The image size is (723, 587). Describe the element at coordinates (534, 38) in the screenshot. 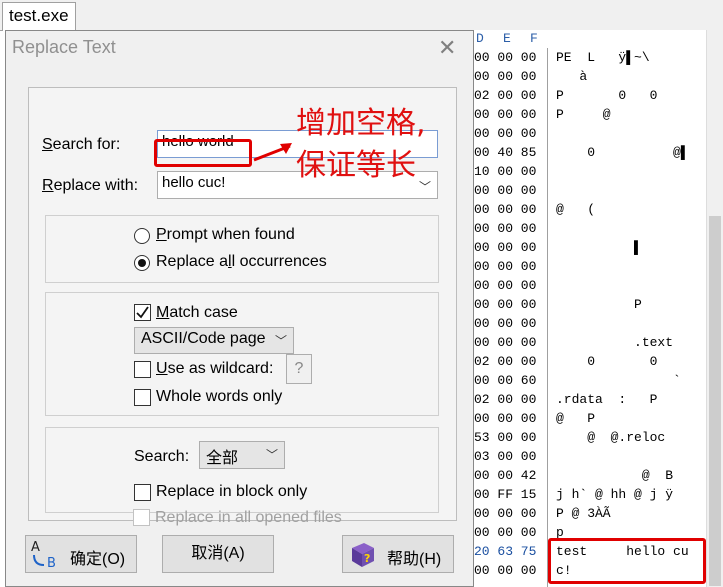

I see `column-header: F` at that location.